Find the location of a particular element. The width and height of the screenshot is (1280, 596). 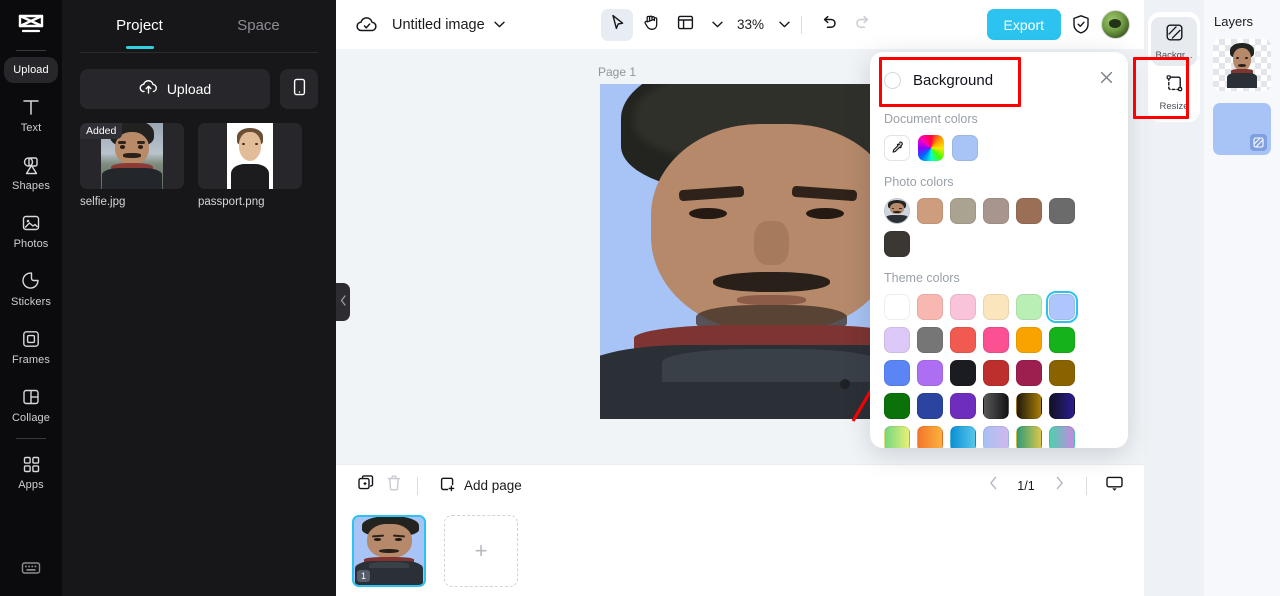

add-page-button: Add page is located at coordinates (480, 486).